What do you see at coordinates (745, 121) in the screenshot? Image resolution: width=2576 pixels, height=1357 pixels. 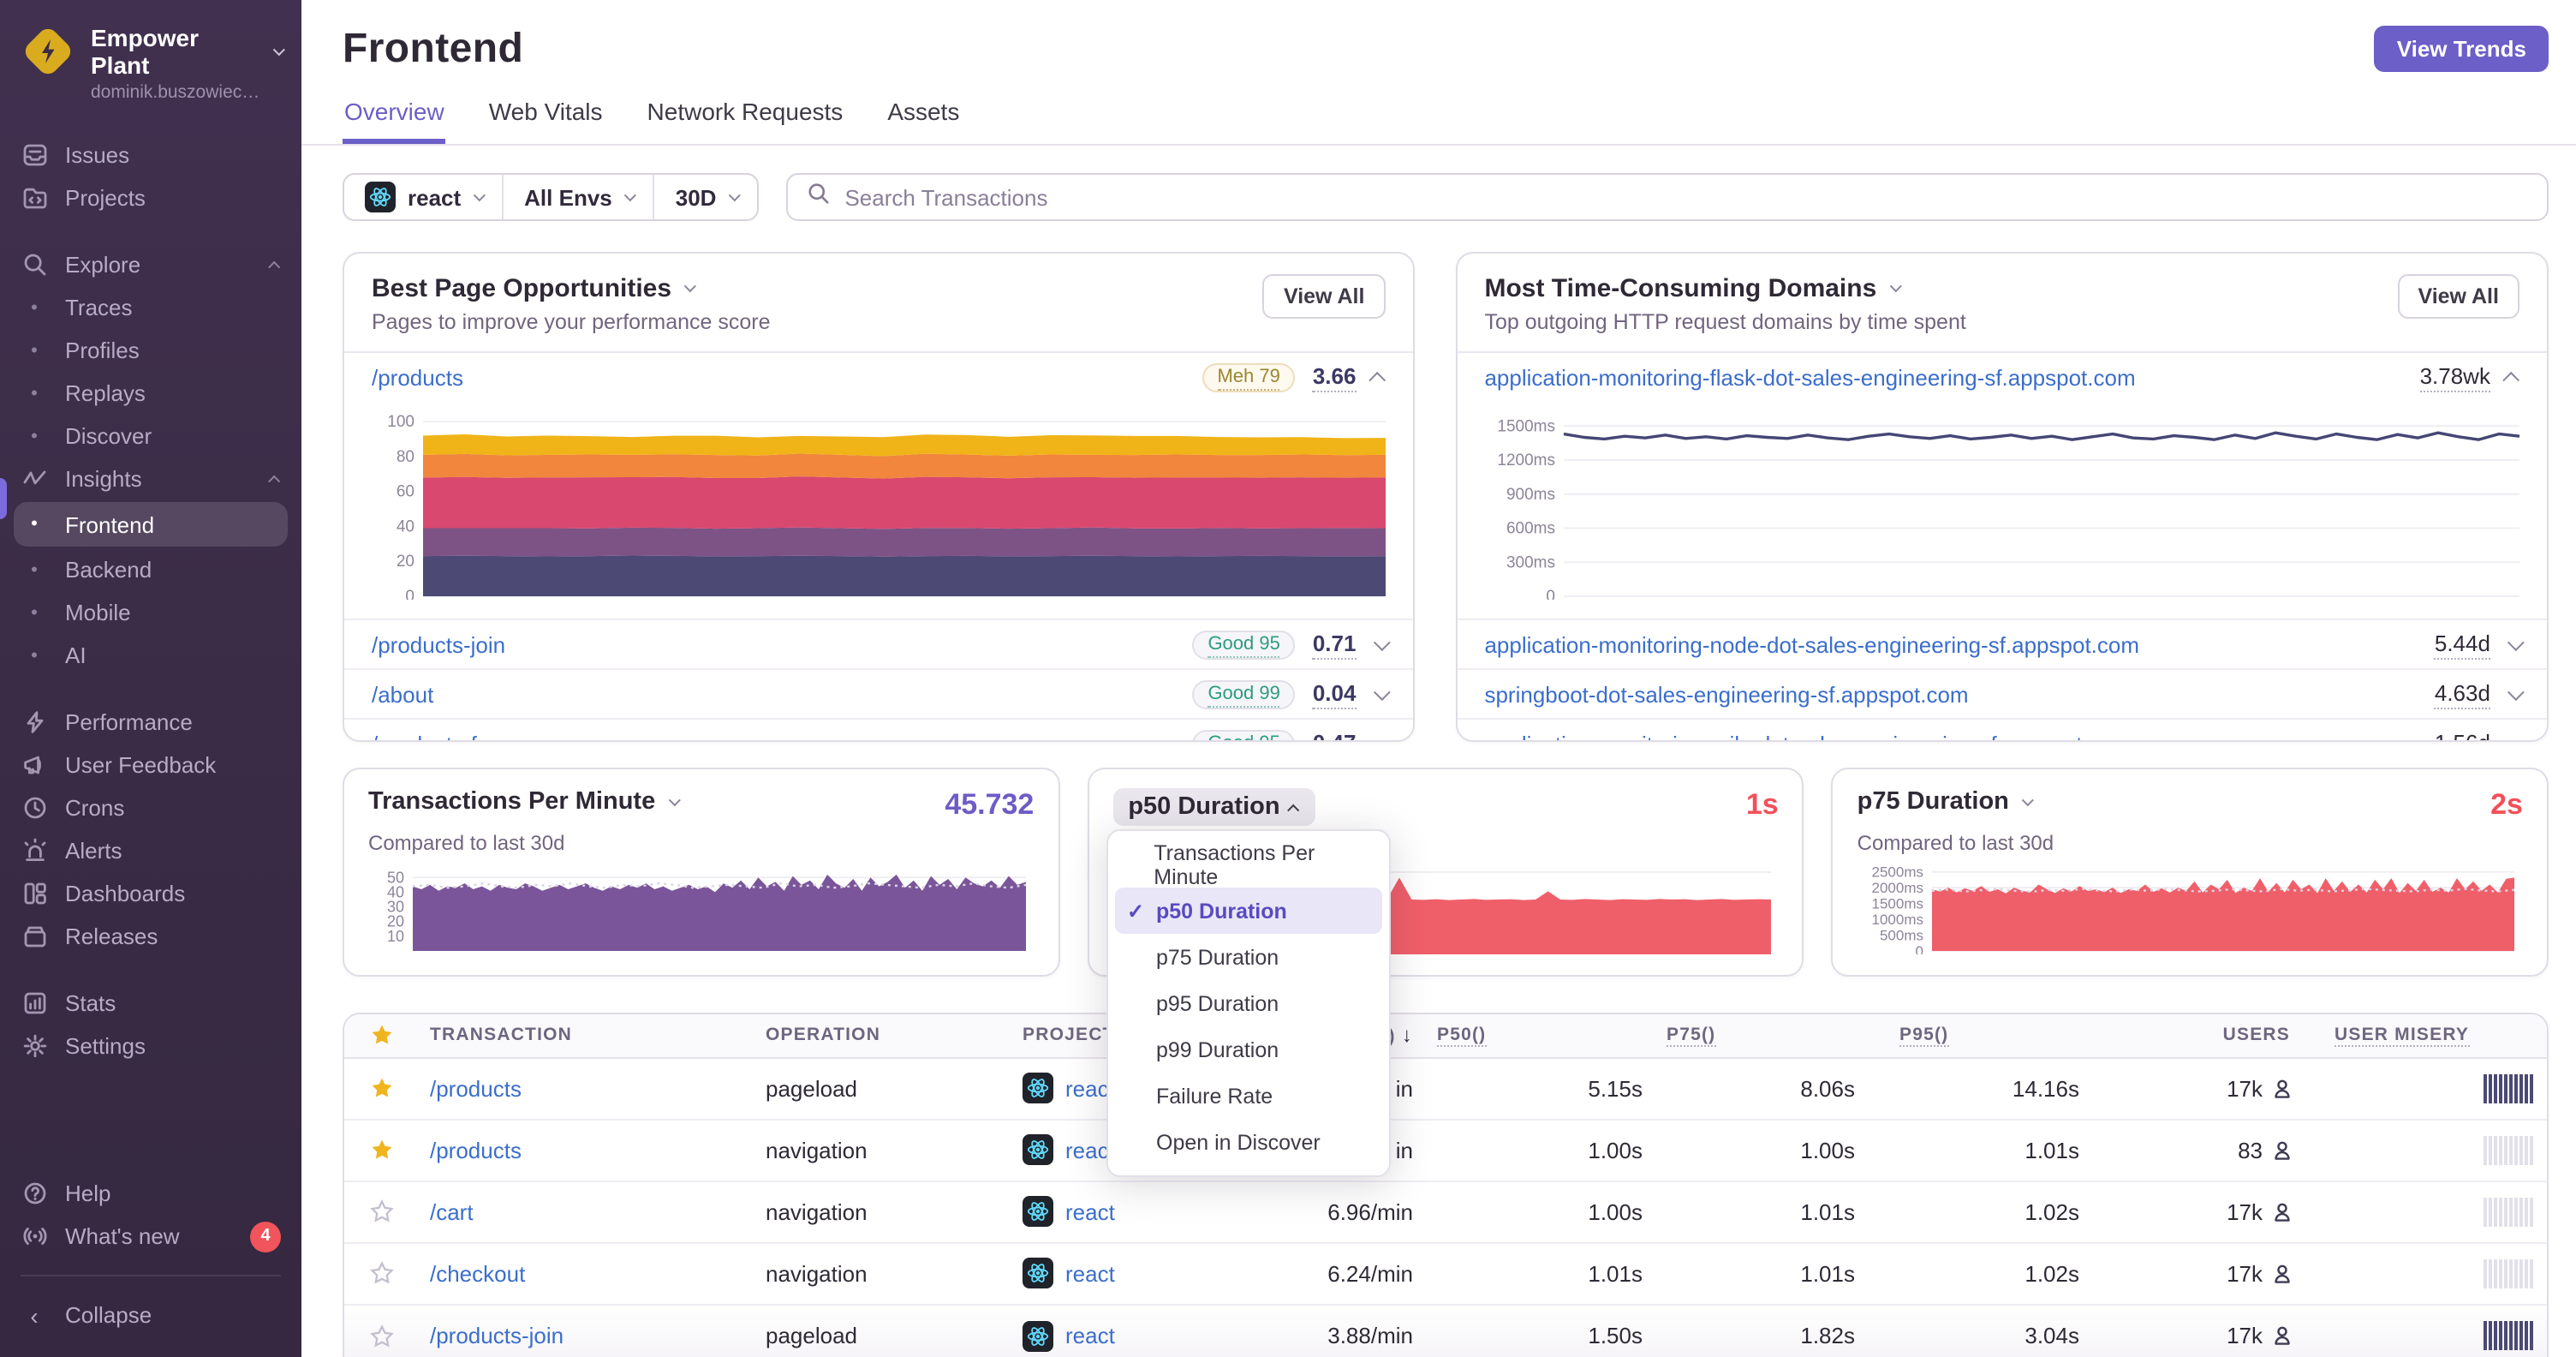 I see `tab-network-requests: Network Requests` at bounding box center [745, 121].